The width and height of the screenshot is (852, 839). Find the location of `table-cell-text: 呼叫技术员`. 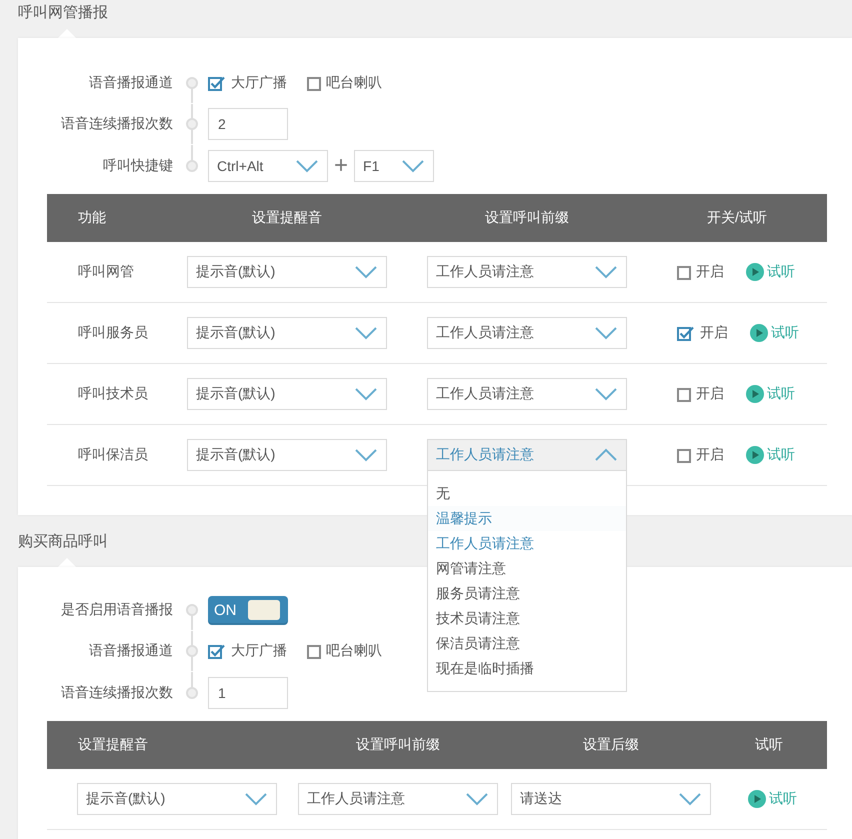

table-cell-text: 呼叫技术员 is located at coordinates (112, 394).